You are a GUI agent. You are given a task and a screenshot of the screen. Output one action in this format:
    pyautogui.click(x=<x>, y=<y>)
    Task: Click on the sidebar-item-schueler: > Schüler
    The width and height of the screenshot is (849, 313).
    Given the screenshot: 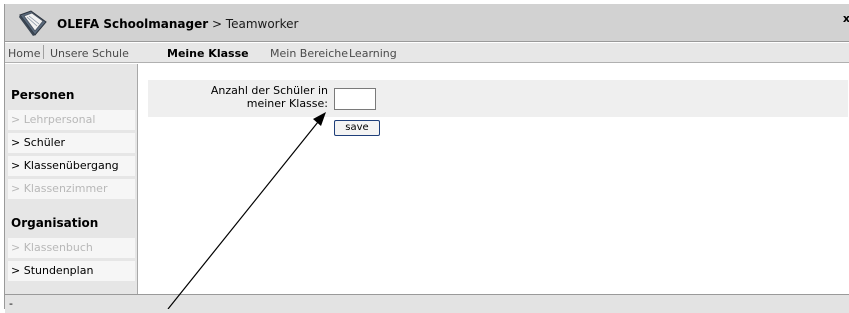 What is the action you would take?
    pyautogui.click(x=71, y=143)
    